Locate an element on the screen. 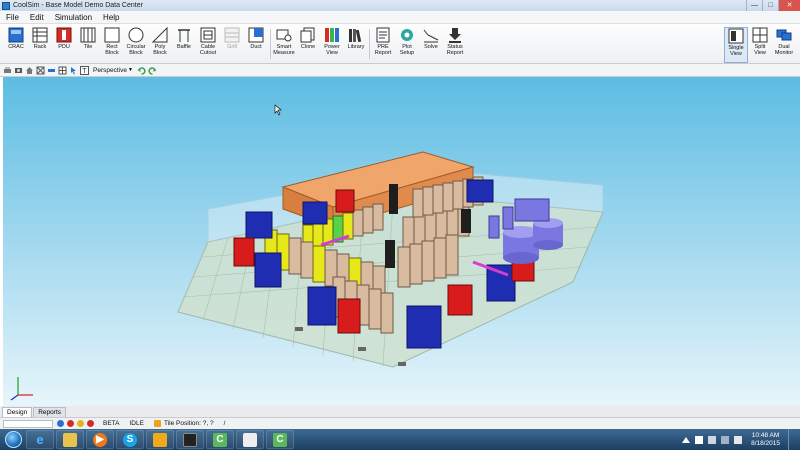 The image size is (800, 450). menu-edit: Edit is located at coordinates (37, 17).